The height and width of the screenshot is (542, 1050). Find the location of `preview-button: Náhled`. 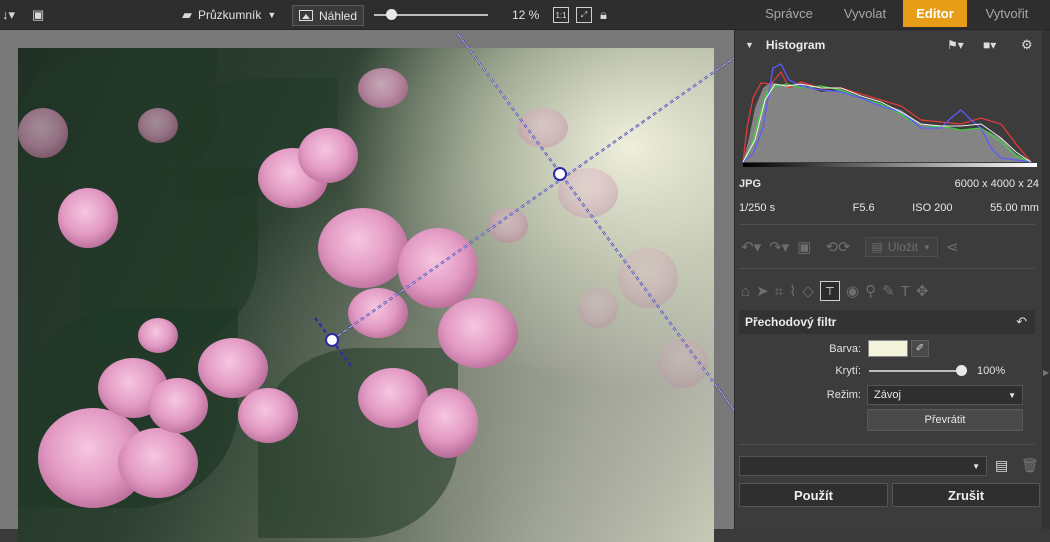

preview-button: Náhled is located at coordinates (328, 15).